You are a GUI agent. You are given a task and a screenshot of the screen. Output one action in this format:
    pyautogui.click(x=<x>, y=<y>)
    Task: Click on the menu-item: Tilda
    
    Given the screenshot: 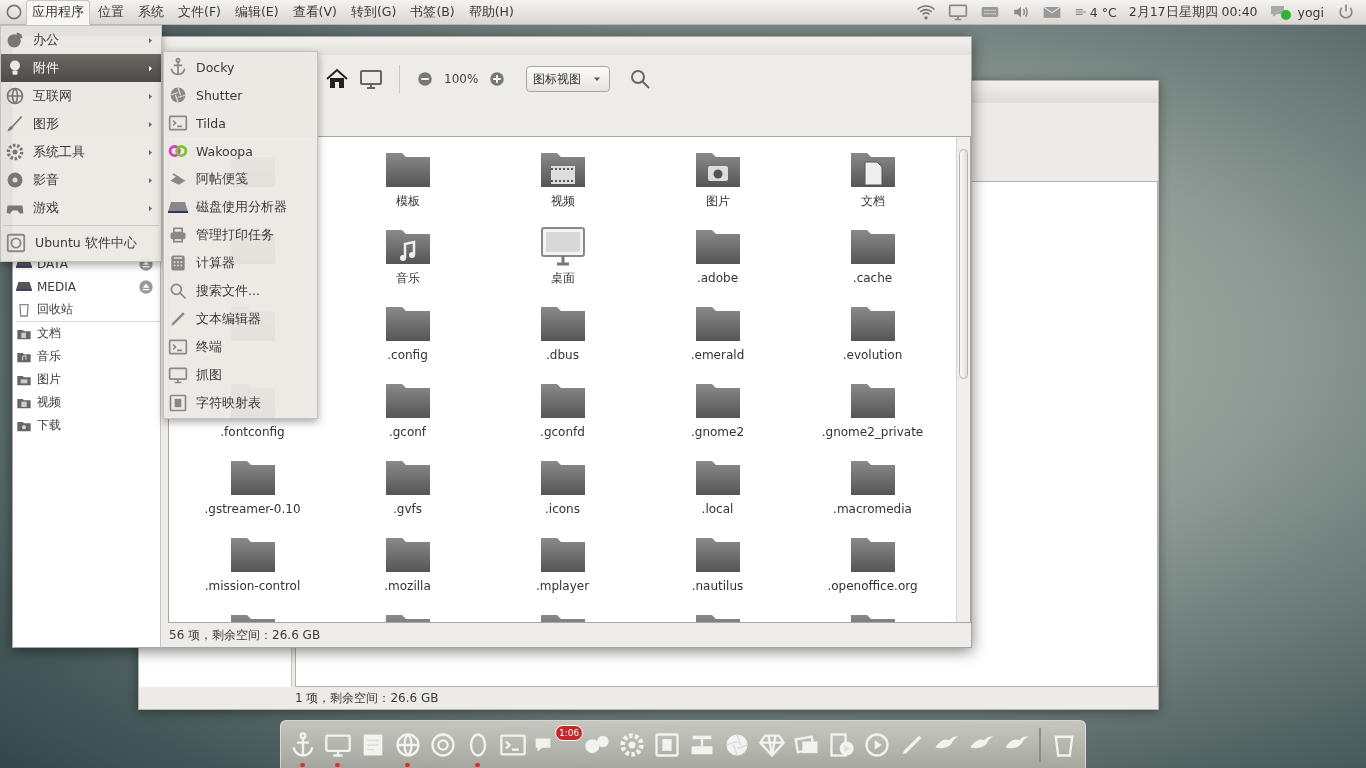 What is the action you would take?
    pyautogui.click(x=240, y=123)
    